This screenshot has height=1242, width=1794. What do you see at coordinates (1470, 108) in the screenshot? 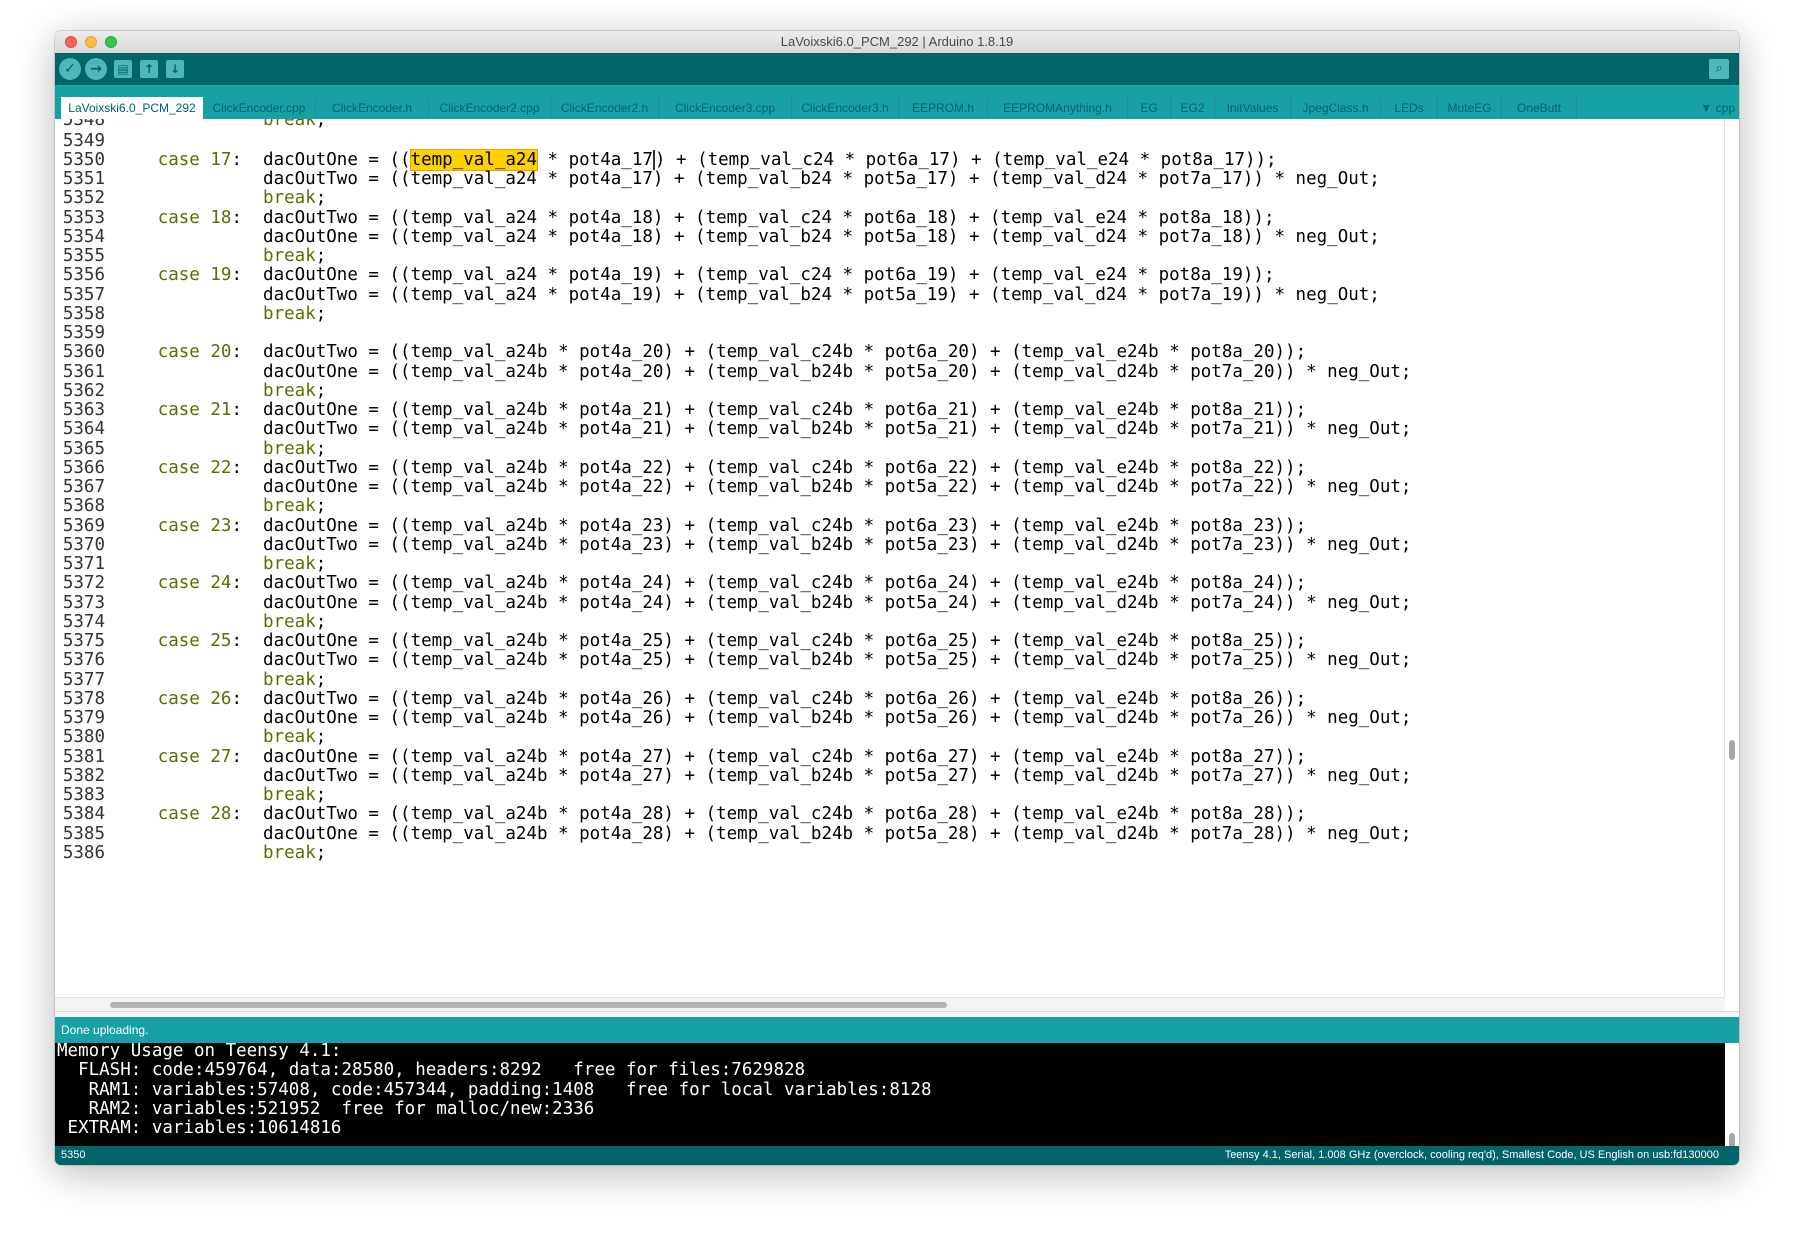
I see `tab-muteeg: MuteEG` at bounding box center [1470, 108].